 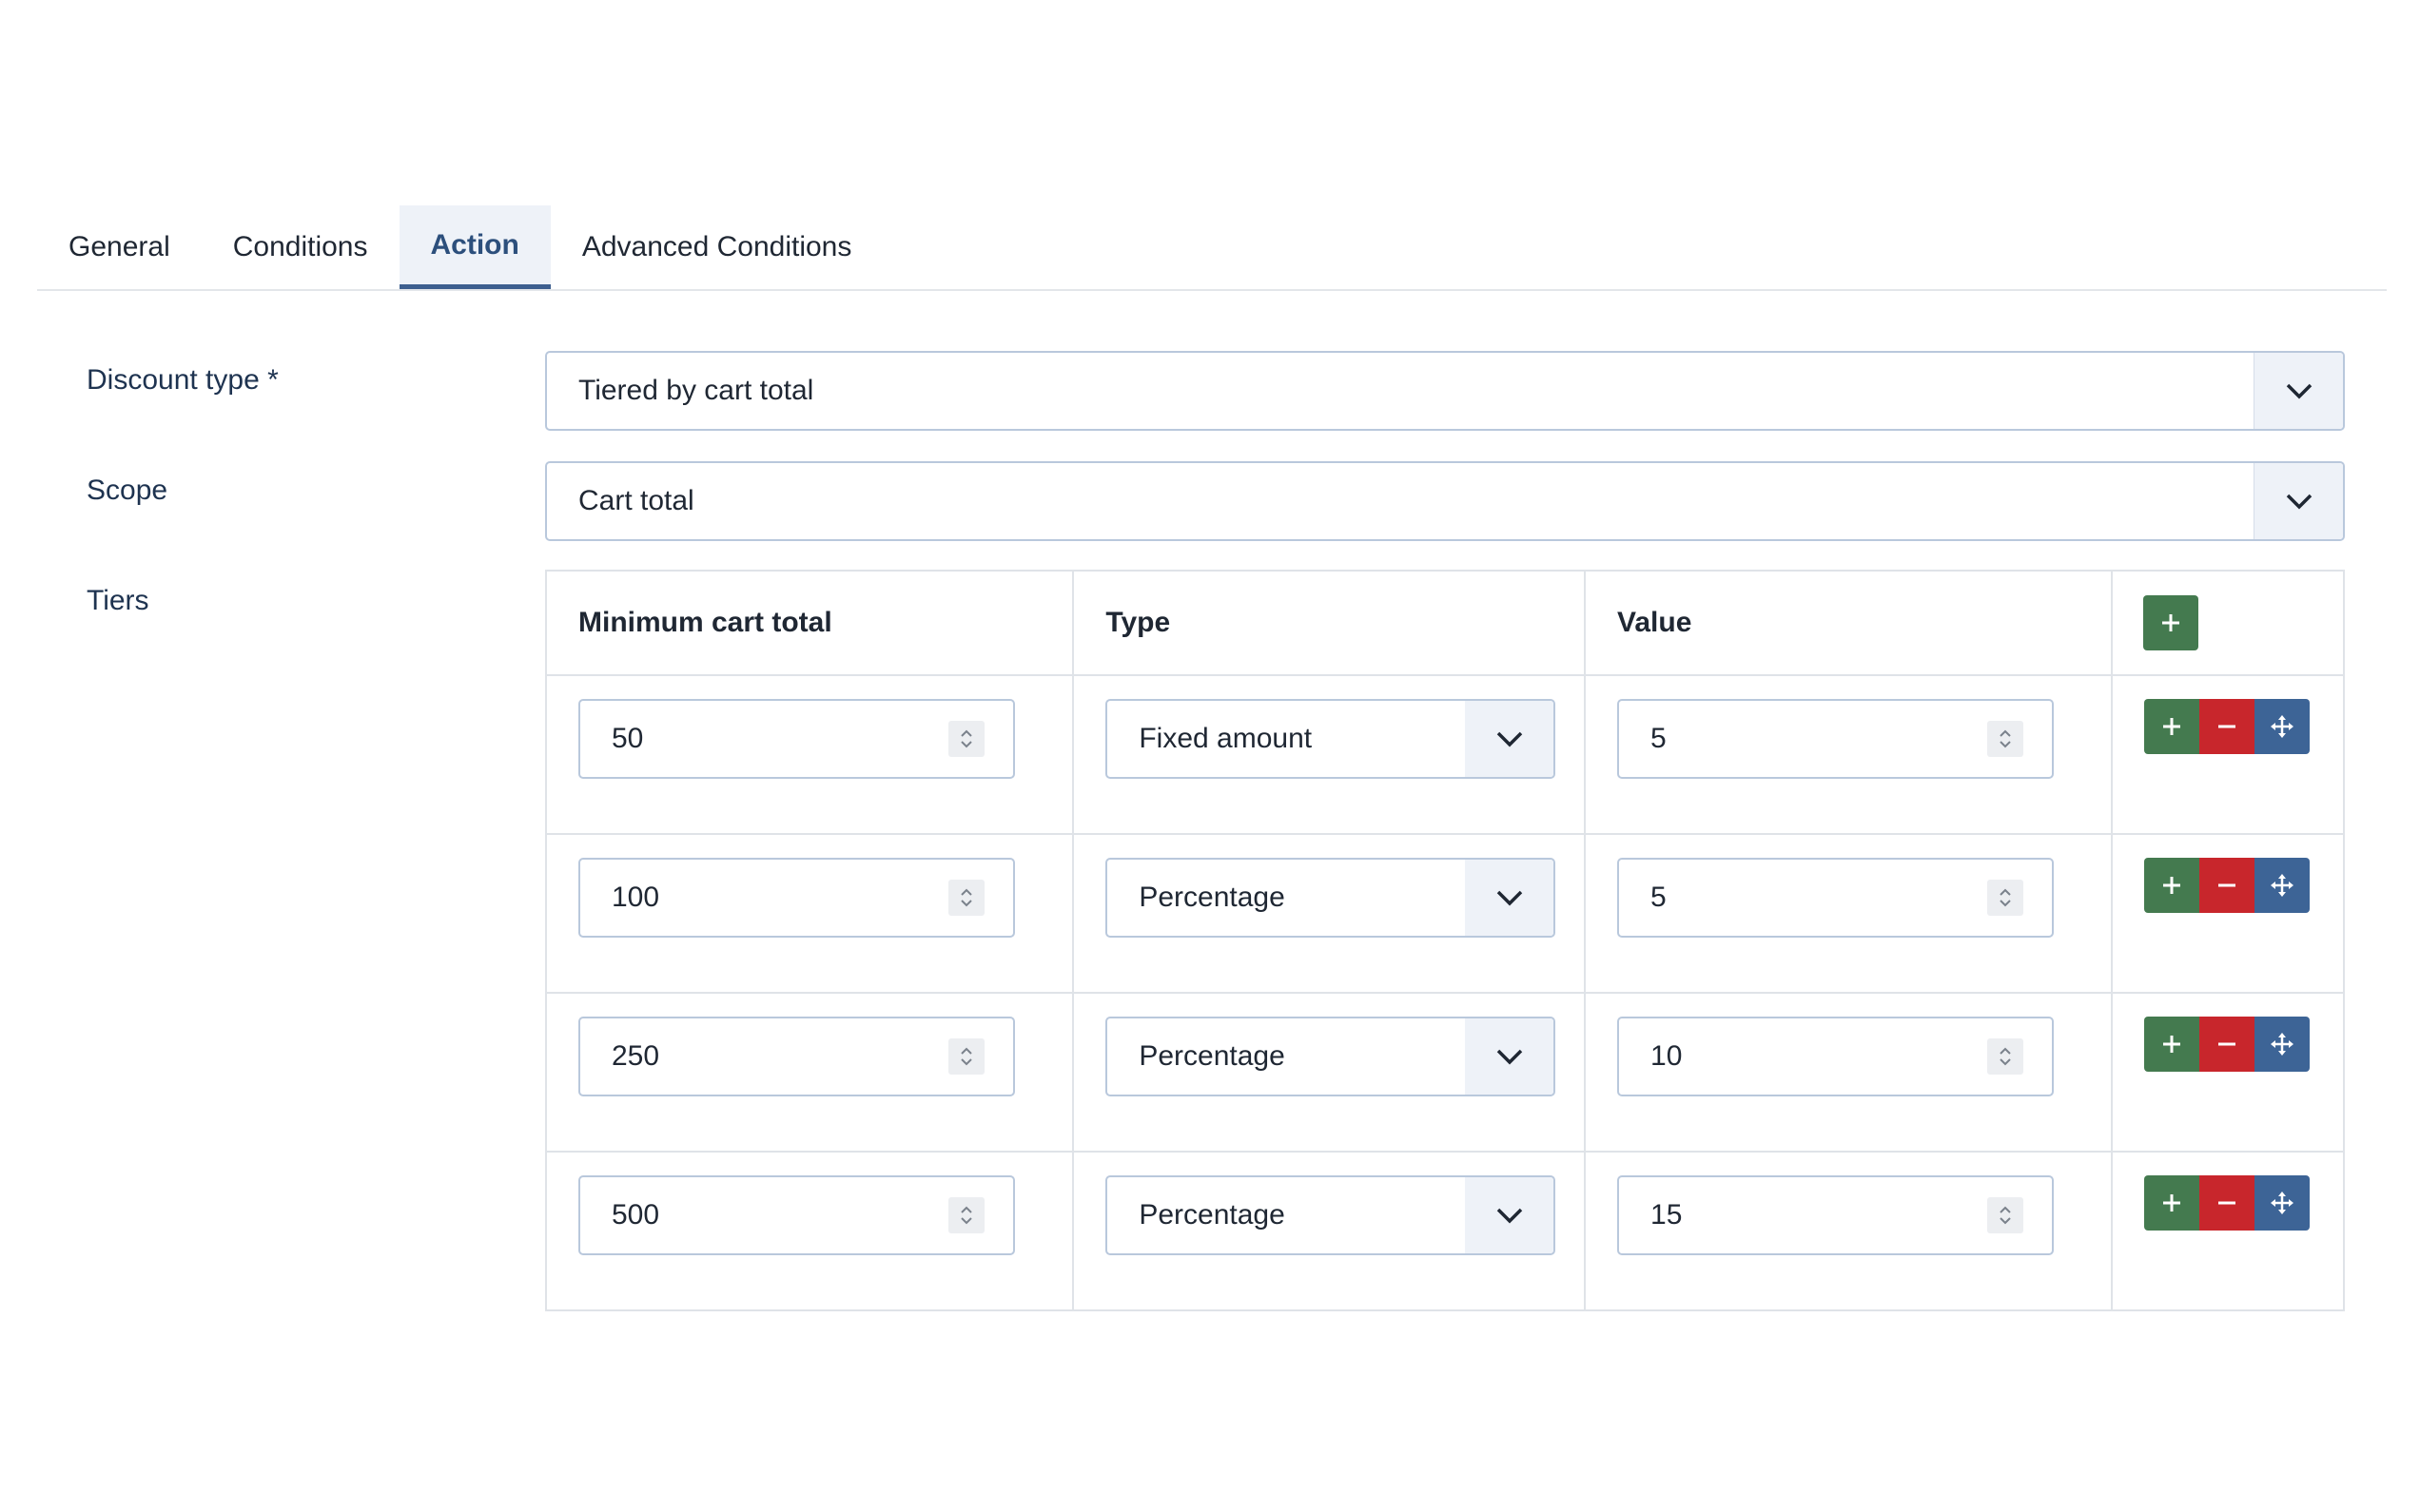 I want to click on value-value: 15, so click(x=1666, y=1215).